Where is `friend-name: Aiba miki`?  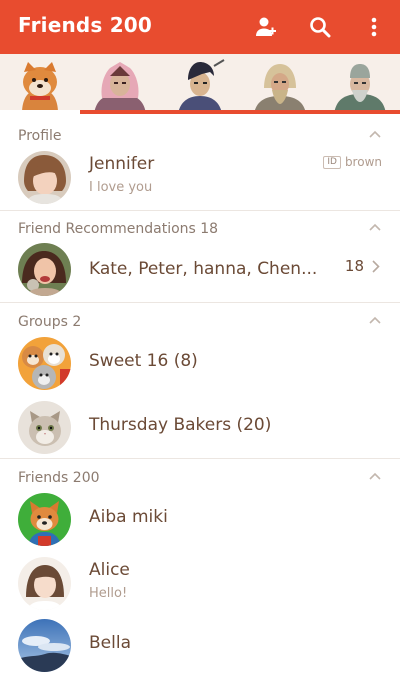 friend-name: Aiba miki is located at coordinates (128, 517).